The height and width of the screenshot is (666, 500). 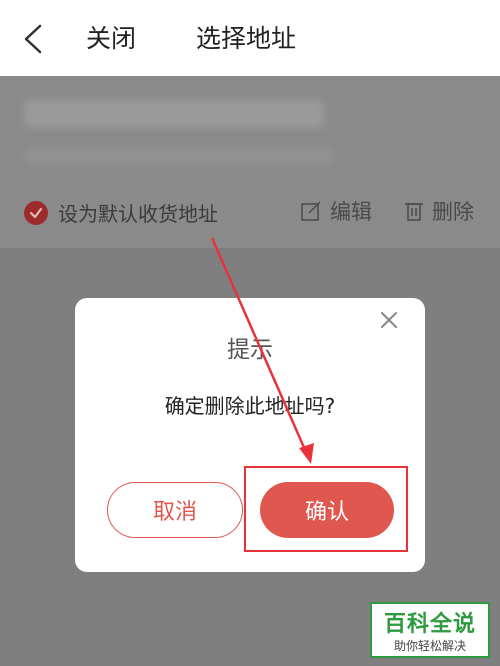 What do you see at coordinates (111, 39) in the screenshot?
I see `close-button: 关闭` at bounding box center [111, 39].